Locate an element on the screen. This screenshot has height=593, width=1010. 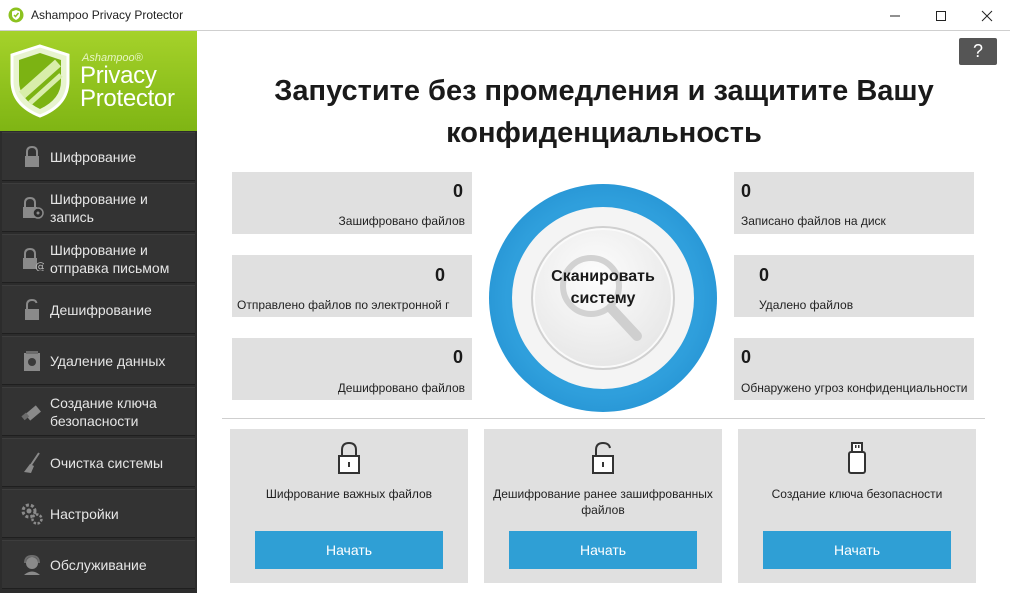
card-security-key: Создание ключа безопасности Начать is located at coordinates (857, 506).